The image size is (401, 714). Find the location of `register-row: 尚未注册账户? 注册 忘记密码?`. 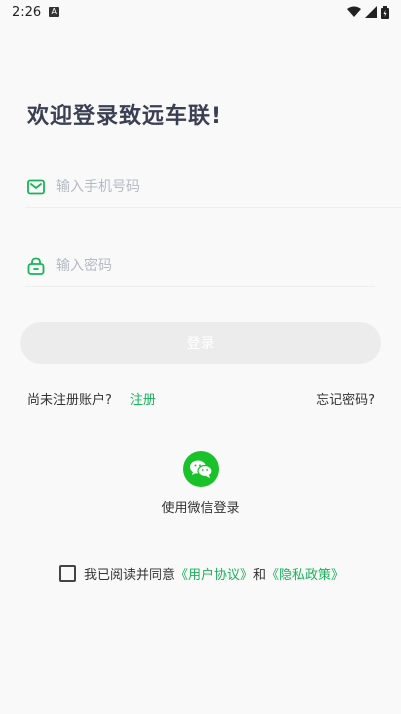

register-row: 尚未注册账户? 注册 忘记密码? is located at coordinates (201, 398).